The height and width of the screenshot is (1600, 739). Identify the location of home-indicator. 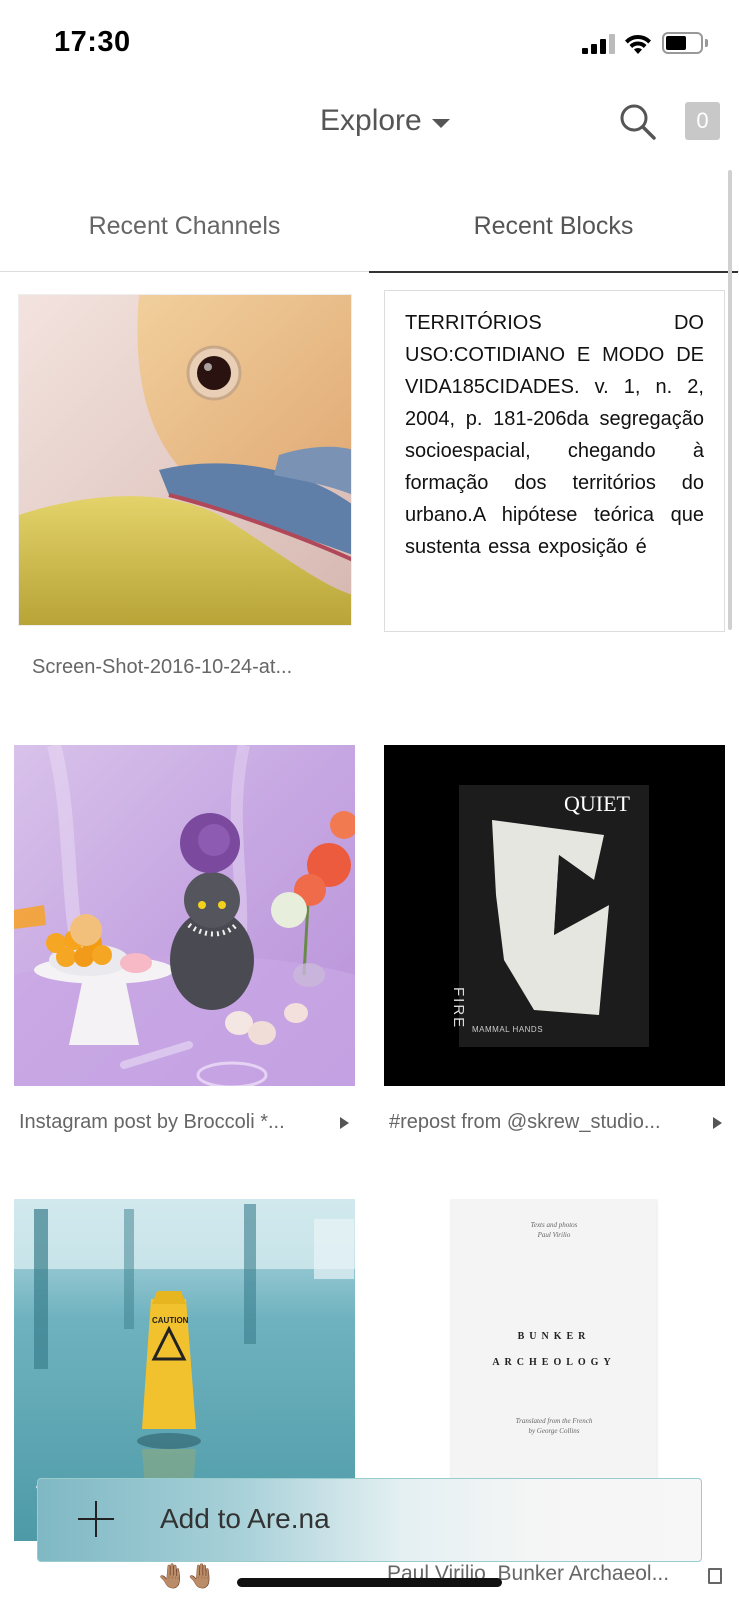
(369, 1582).